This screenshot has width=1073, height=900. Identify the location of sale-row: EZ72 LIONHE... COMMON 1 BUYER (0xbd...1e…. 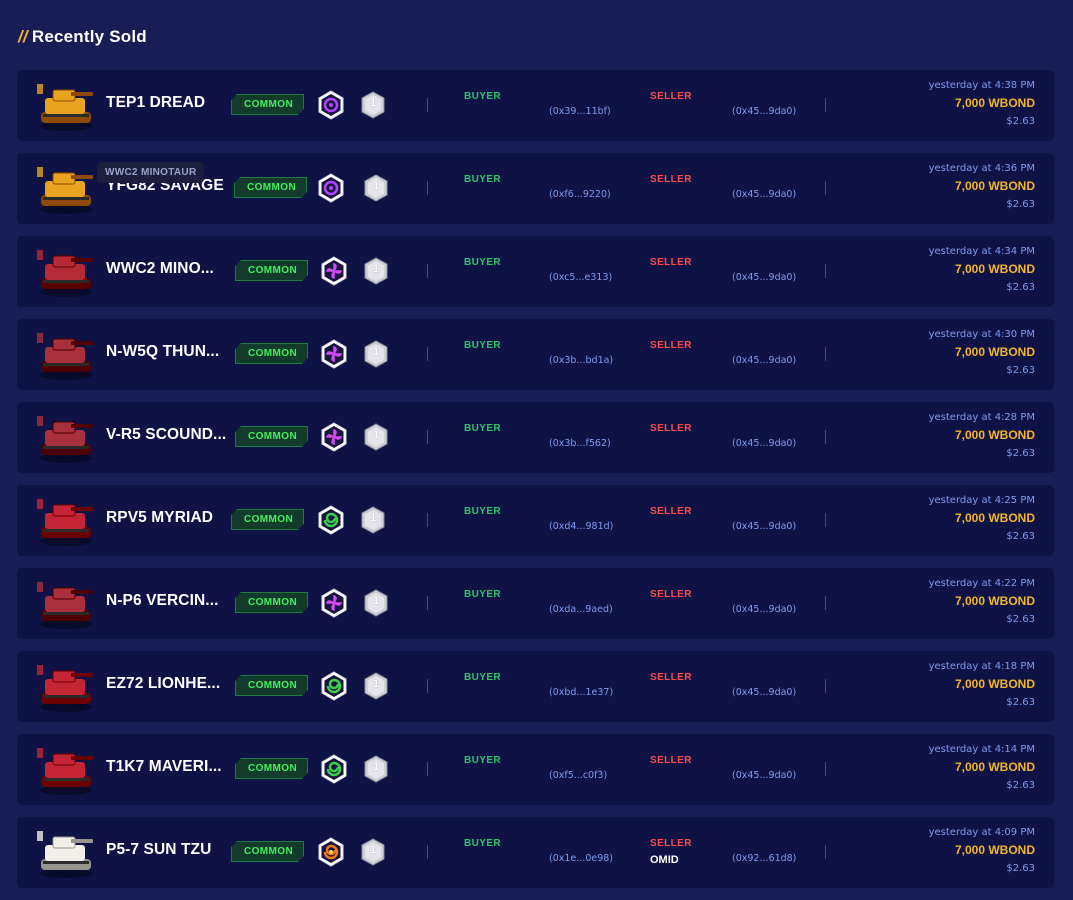
(535, 686).